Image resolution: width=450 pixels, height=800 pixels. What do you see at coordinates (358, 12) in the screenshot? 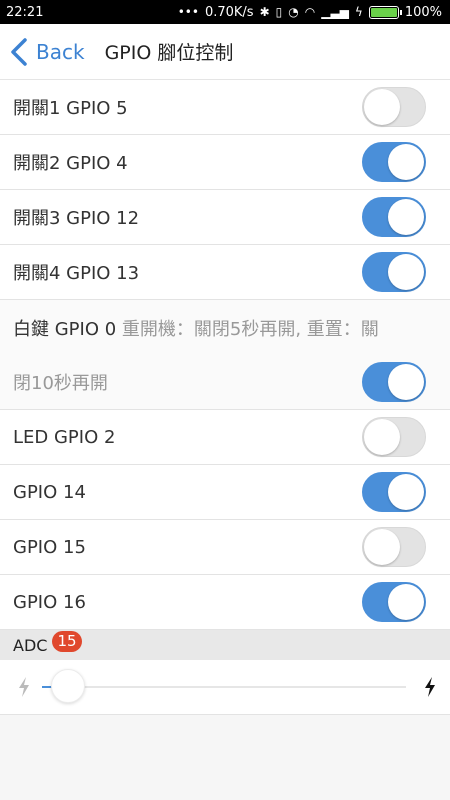
I see `charging-icon: ϟ` at bounding box center [358, 12].